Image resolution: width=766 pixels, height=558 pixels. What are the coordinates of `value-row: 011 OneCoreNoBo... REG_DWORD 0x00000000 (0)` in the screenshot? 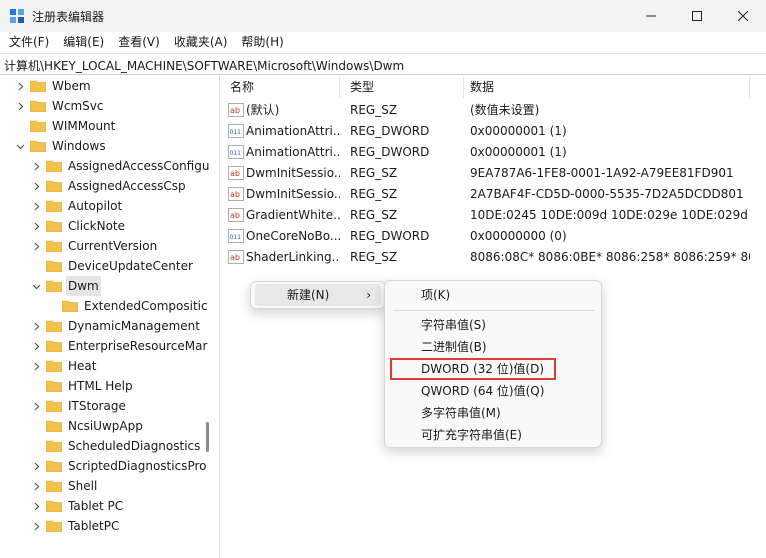 It's located at (494, 236).